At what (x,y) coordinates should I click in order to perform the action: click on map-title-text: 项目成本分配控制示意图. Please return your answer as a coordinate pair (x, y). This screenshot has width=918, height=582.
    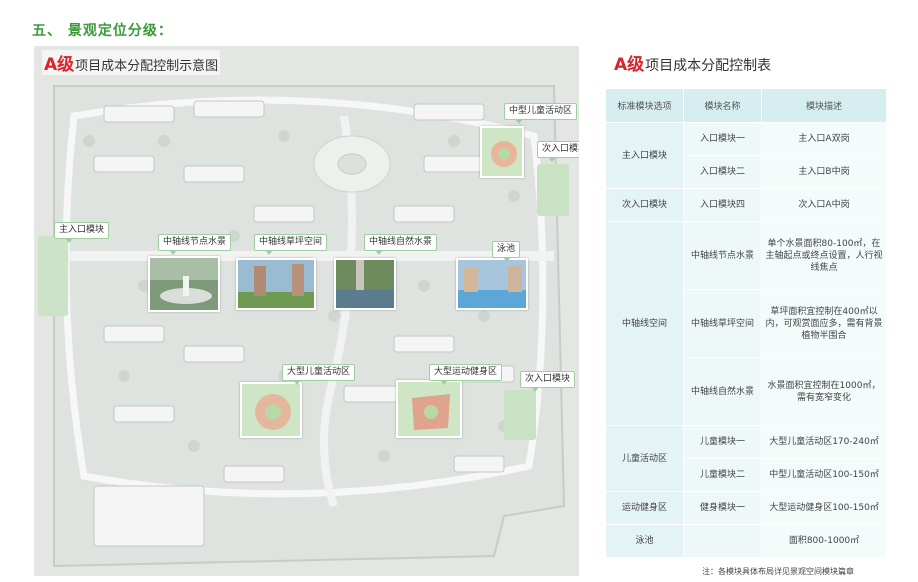
    Looking at the image, I should click on (147, 66).